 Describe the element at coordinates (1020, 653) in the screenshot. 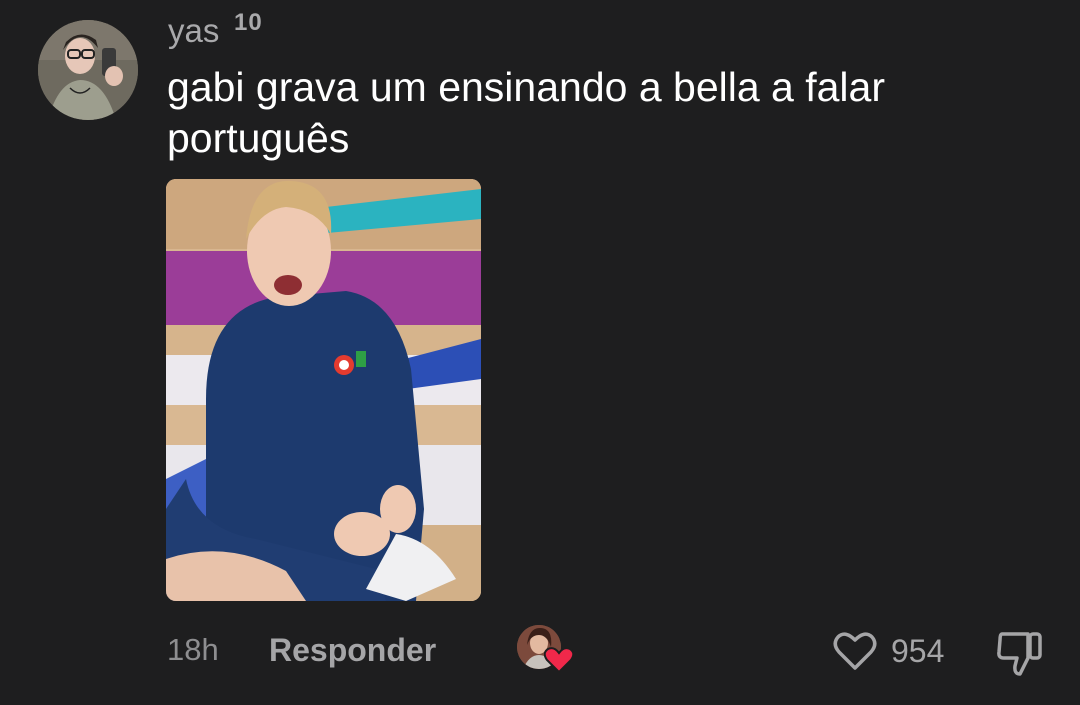

I see `thumbs-down-icon` at that location.